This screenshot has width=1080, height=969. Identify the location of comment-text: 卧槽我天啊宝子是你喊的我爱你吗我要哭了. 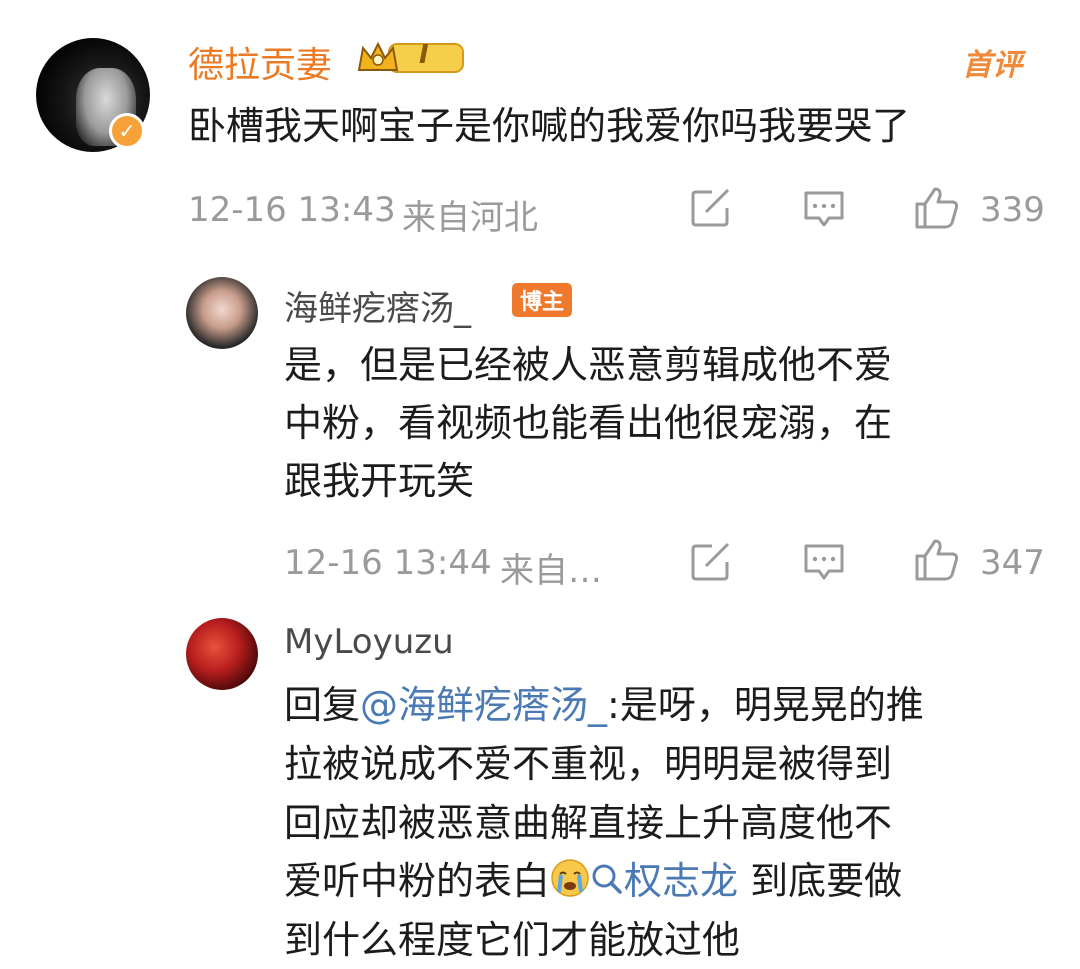
(549, 126).